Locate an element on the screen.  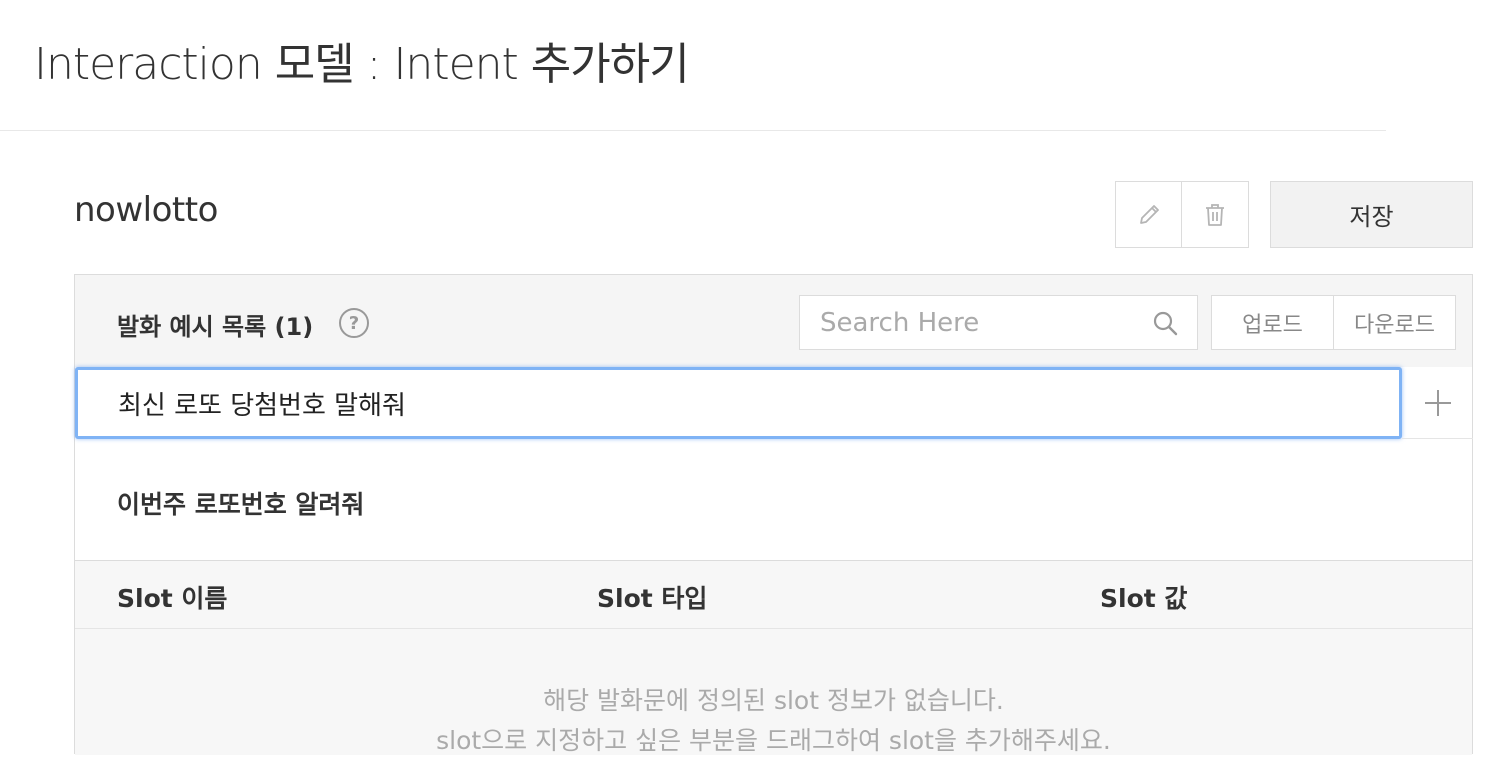
slot-value-column: Slot 값 is located at coordinates (1144, 598).